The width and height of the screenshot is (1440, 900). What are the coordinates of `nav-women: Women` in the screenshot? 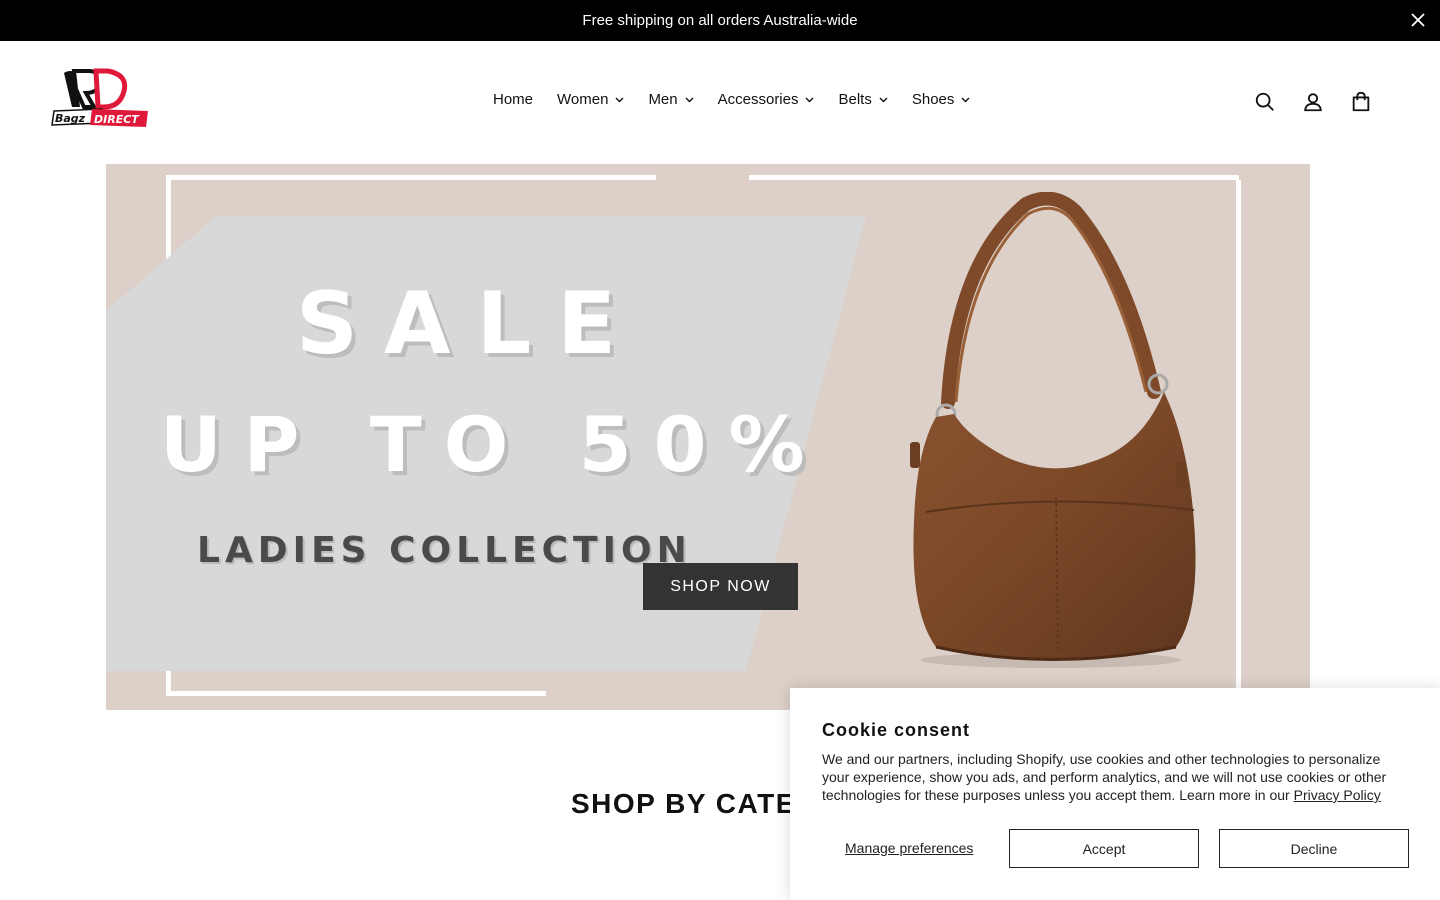 It's located at (590, 99).